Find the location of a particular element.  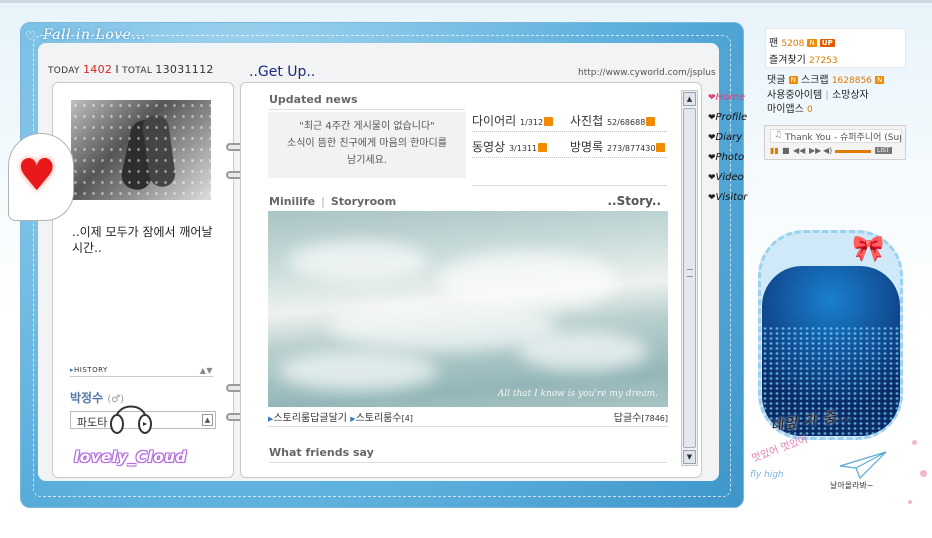

story-count: [4] is located at coordinates (407, 418).